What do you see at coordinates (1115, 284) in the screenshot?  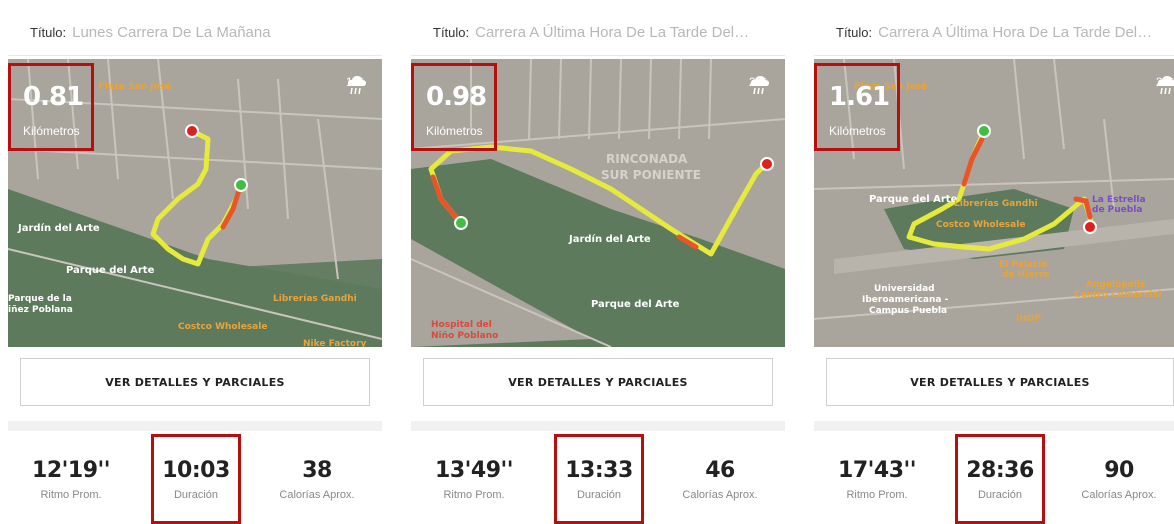 I see `map-label: Angelópolis` at bounding box center [1115, 284].